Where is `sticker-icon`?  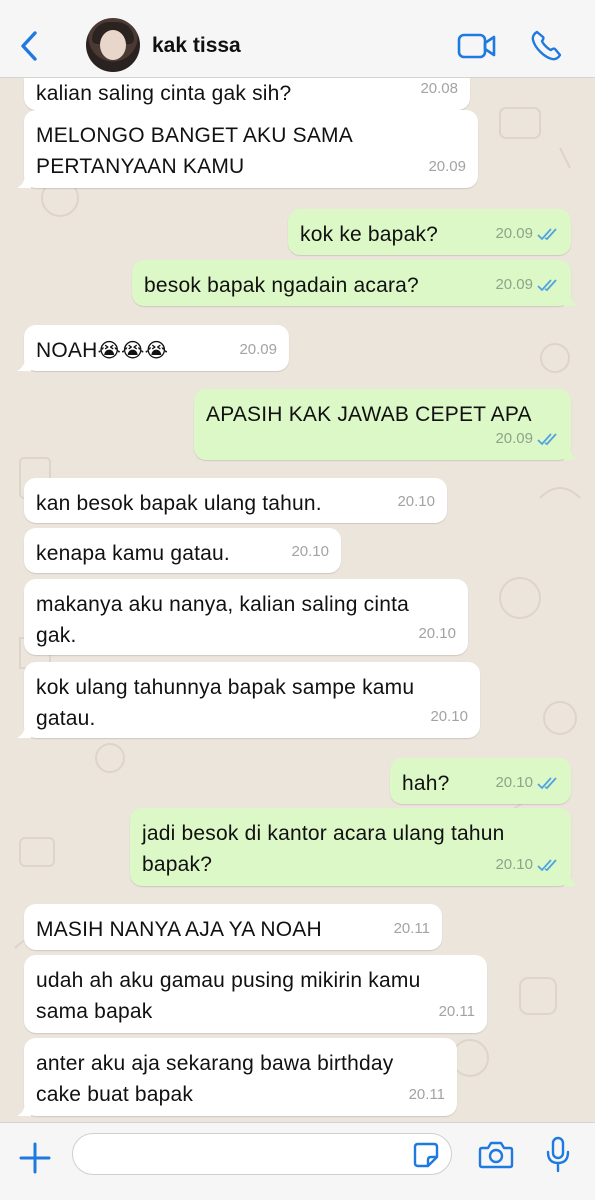 sticker-icon is located at coordinates (426, 1155).